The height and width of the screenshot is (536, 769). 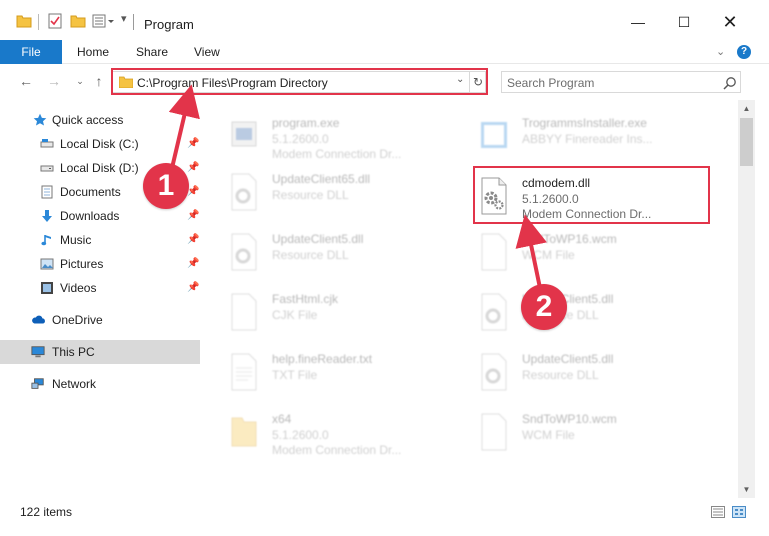 What do you see at coordinates (327, 373) in the screenshot?
I see `file-item-help-finereader: help.fineReader.txt TXT File` at bounding box center [327, 373].